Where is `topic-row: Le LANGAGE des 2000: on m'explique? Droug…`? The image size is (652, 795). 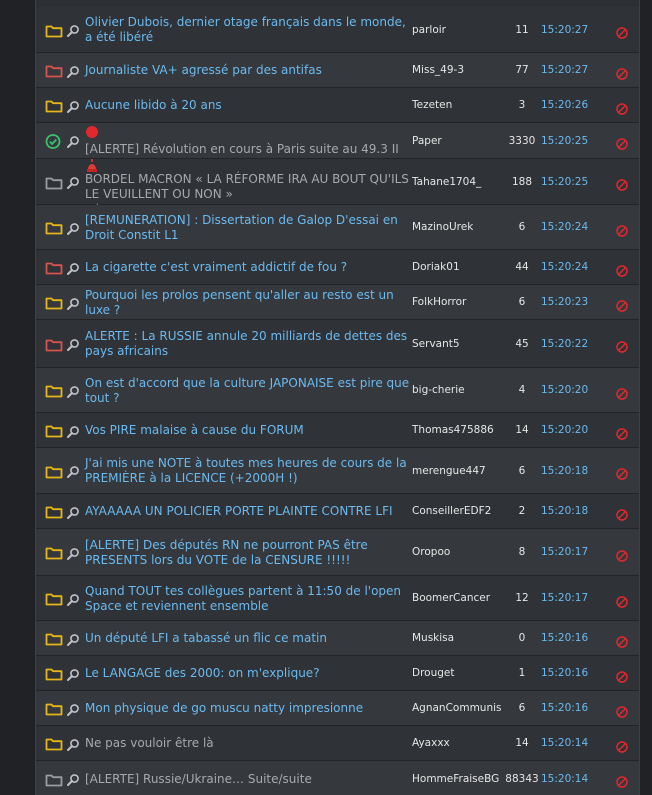 topic-row: Le LANGAGE des 2000: on m'explique? Droug… is located at coordinates (337, 673).